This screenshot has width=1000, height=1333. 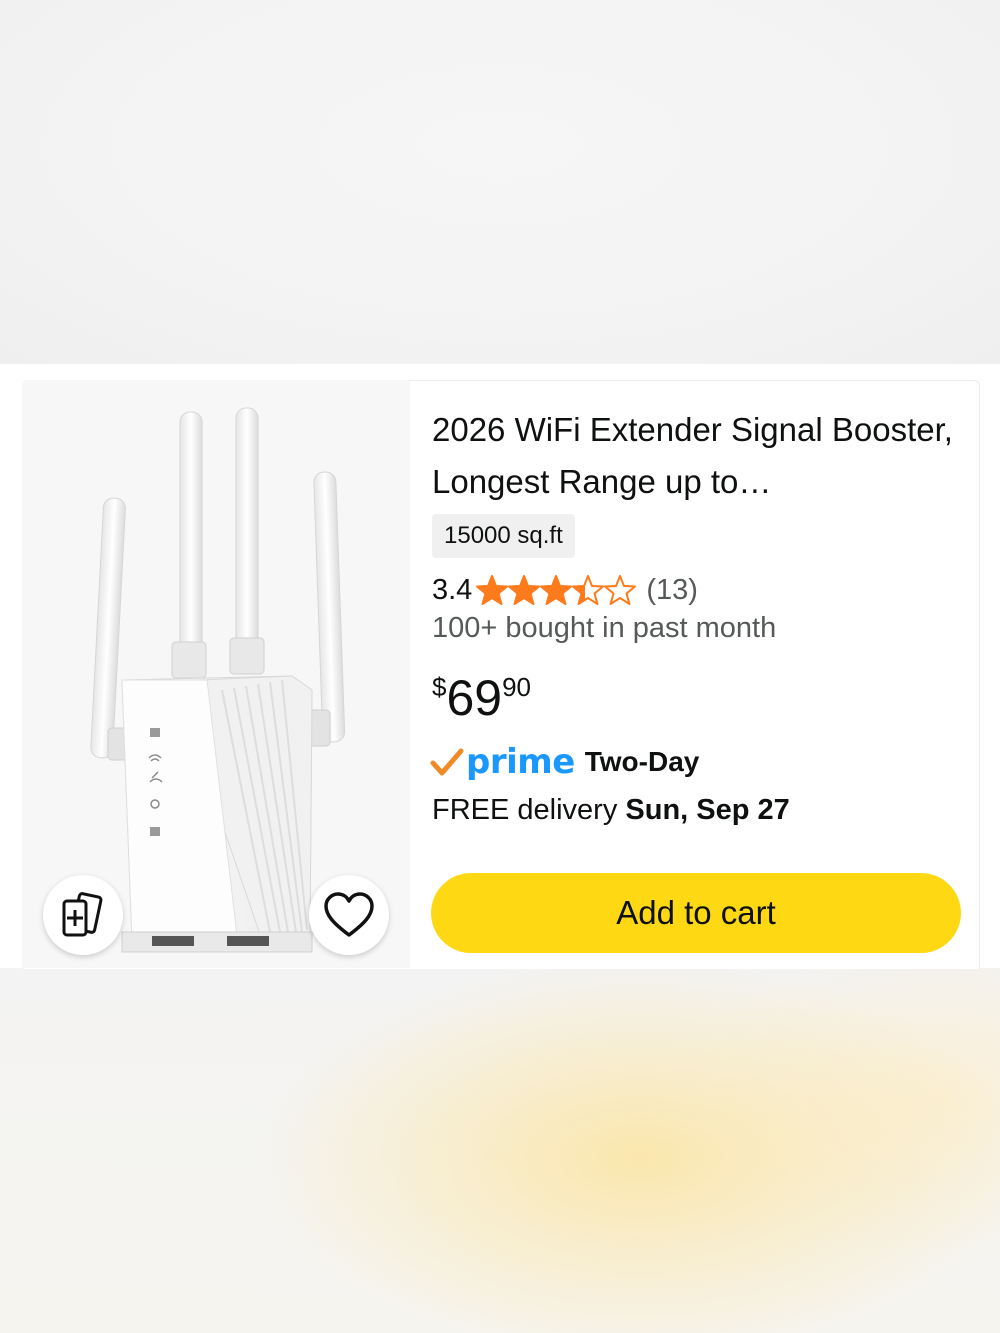 I want to click on wishlist-button, so click(x=349, y=915).